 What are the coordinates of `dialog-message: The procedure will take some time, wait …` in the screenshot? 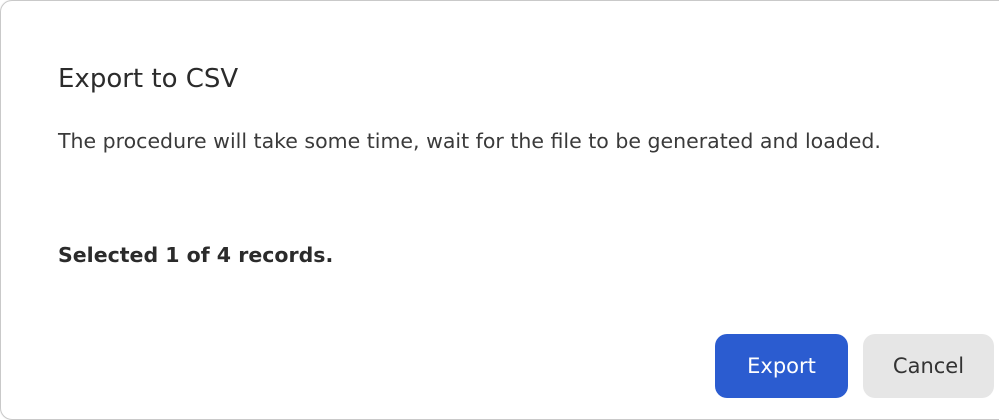 It's located at (469, 141).